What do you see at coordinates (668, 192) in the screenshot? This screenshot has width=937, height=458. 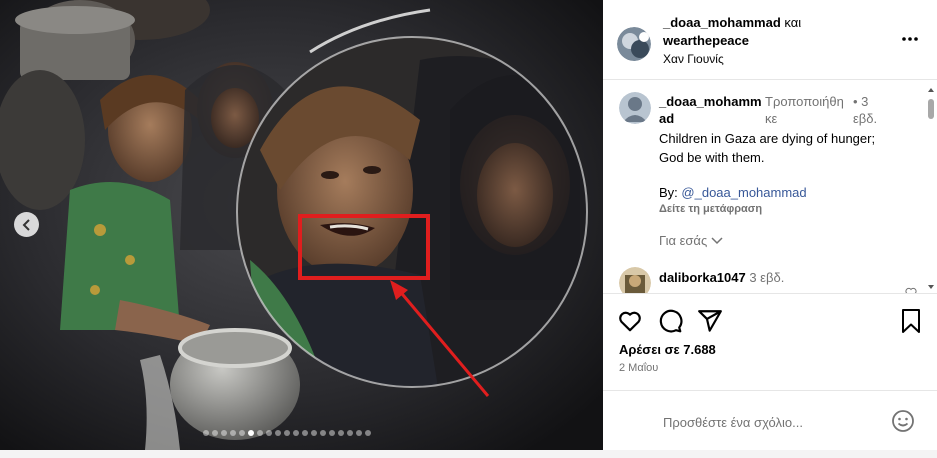 I see `caption-credit-label: By:` at bounding box center [668, 192].